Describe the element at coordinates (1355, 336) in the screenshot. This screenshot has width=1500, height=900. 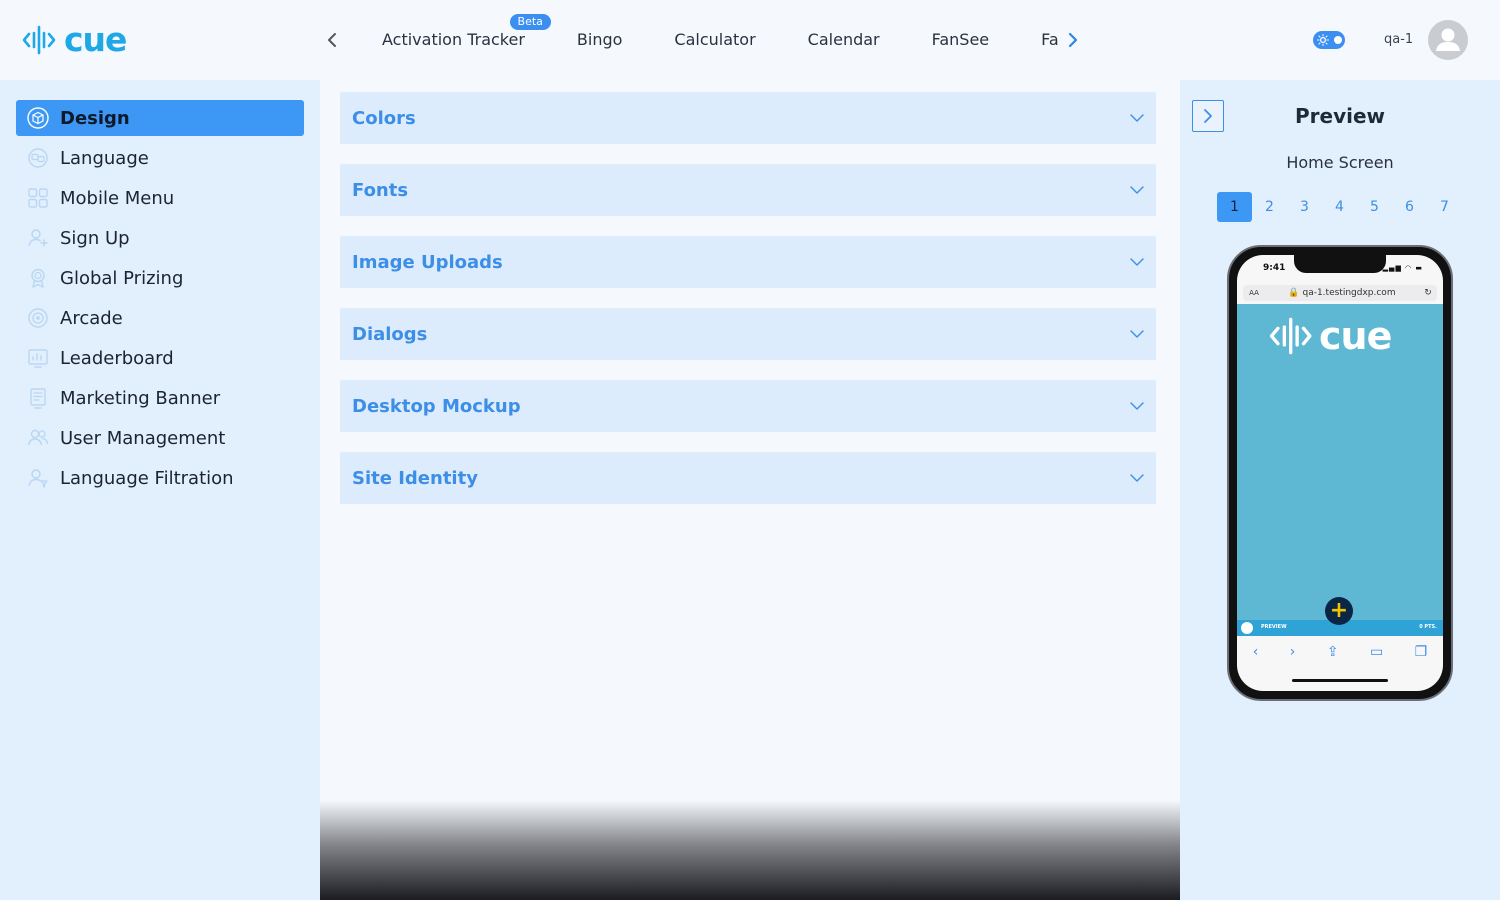
I see `site-logo-text: cue` at that location.